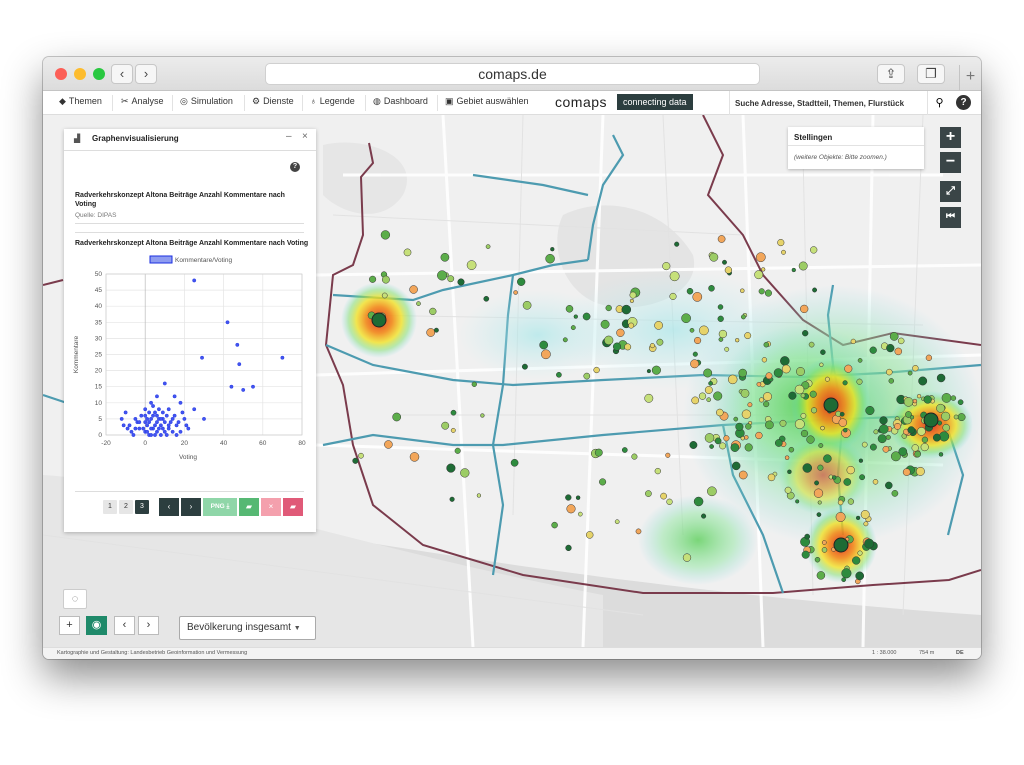 Image resolution: width=1024 pixels, height=765 pixels. What do you see at coordinates (512, 74) in the screenshot?
I see `address-bar: comaps.de` at bounding box center [512, 74].